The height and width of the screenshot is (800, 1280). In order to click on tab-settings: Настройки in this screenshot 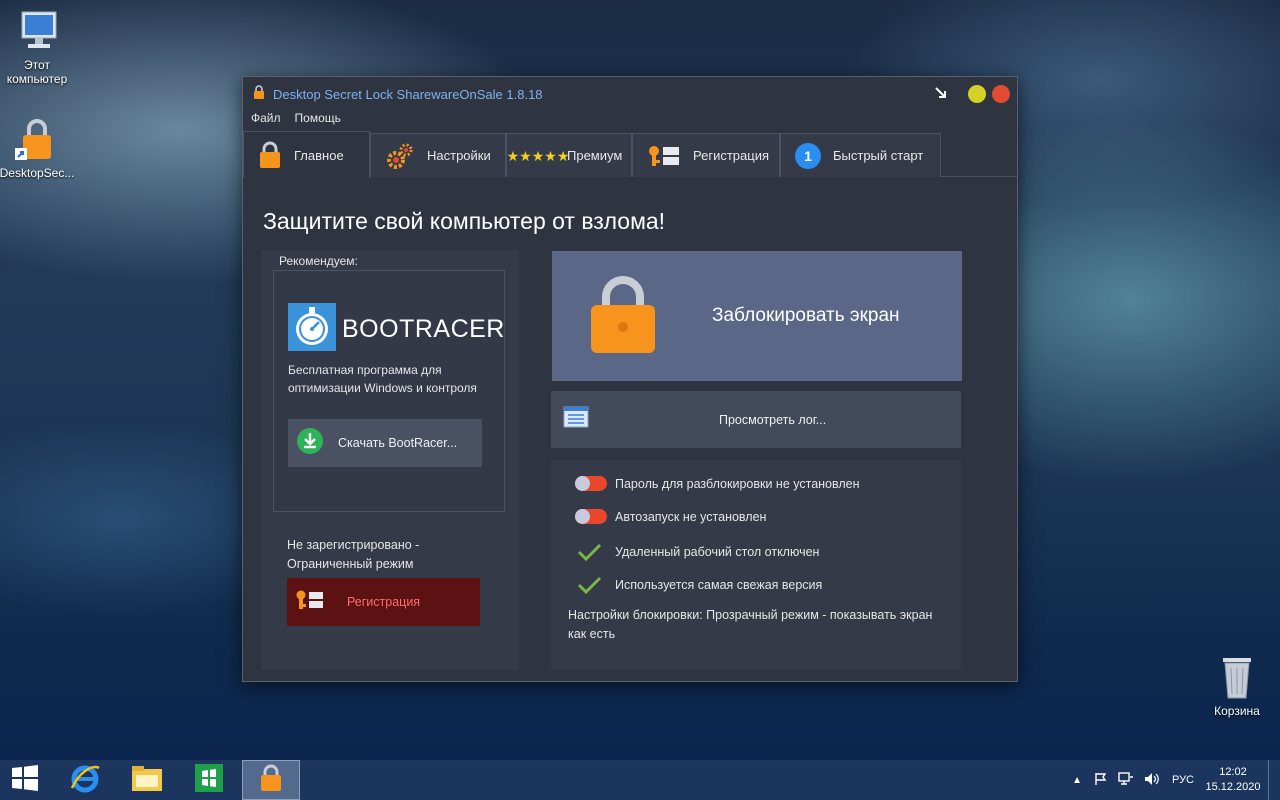, I will do `click(438, 155)`.